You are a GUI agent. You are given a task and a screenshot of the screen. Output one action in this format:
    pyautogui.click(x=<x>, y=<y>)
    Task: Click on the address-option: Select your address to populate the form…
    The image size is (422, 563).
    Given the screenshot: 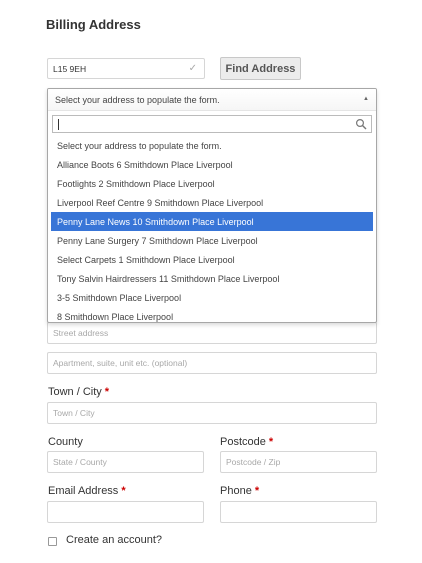 What is the action you would take?
    pyautogui.click(x=212, y=145)
    